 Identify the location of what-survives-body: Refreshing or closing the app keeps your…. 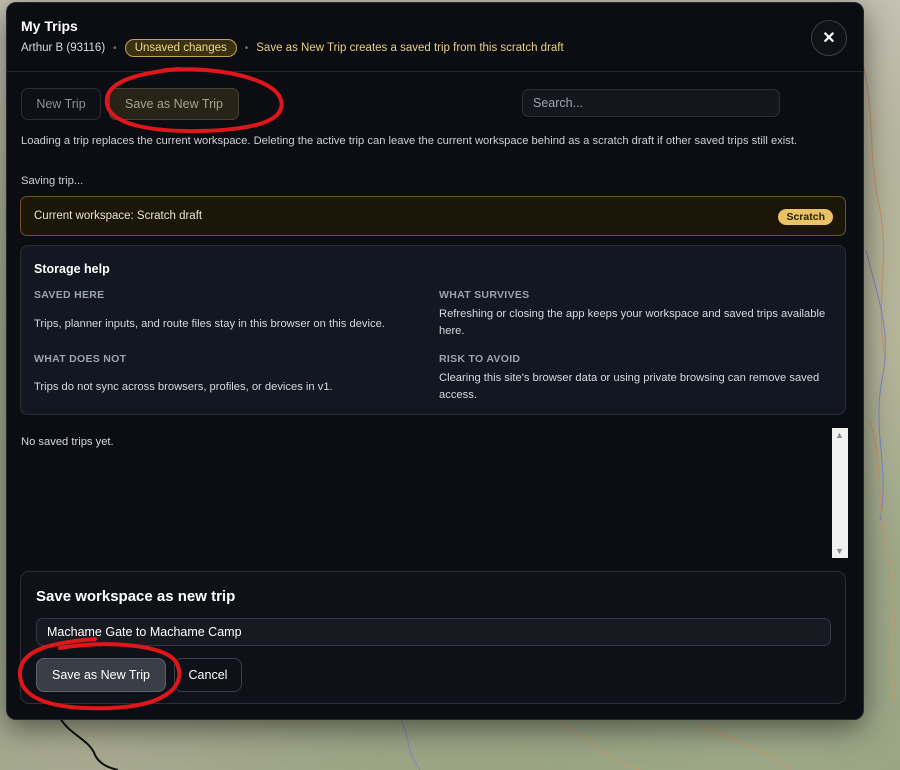
(632, 322).